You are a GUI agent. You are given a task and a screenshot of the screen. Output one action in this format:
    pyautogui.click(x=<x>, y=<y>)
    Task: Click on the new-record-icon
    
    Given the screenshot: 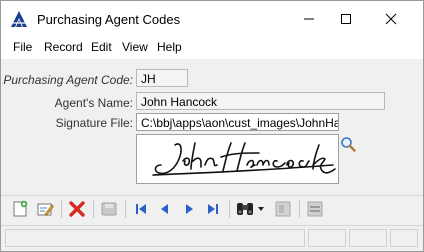 What is the action you would take?
    pyautogui.click(x=20, y=208)
    